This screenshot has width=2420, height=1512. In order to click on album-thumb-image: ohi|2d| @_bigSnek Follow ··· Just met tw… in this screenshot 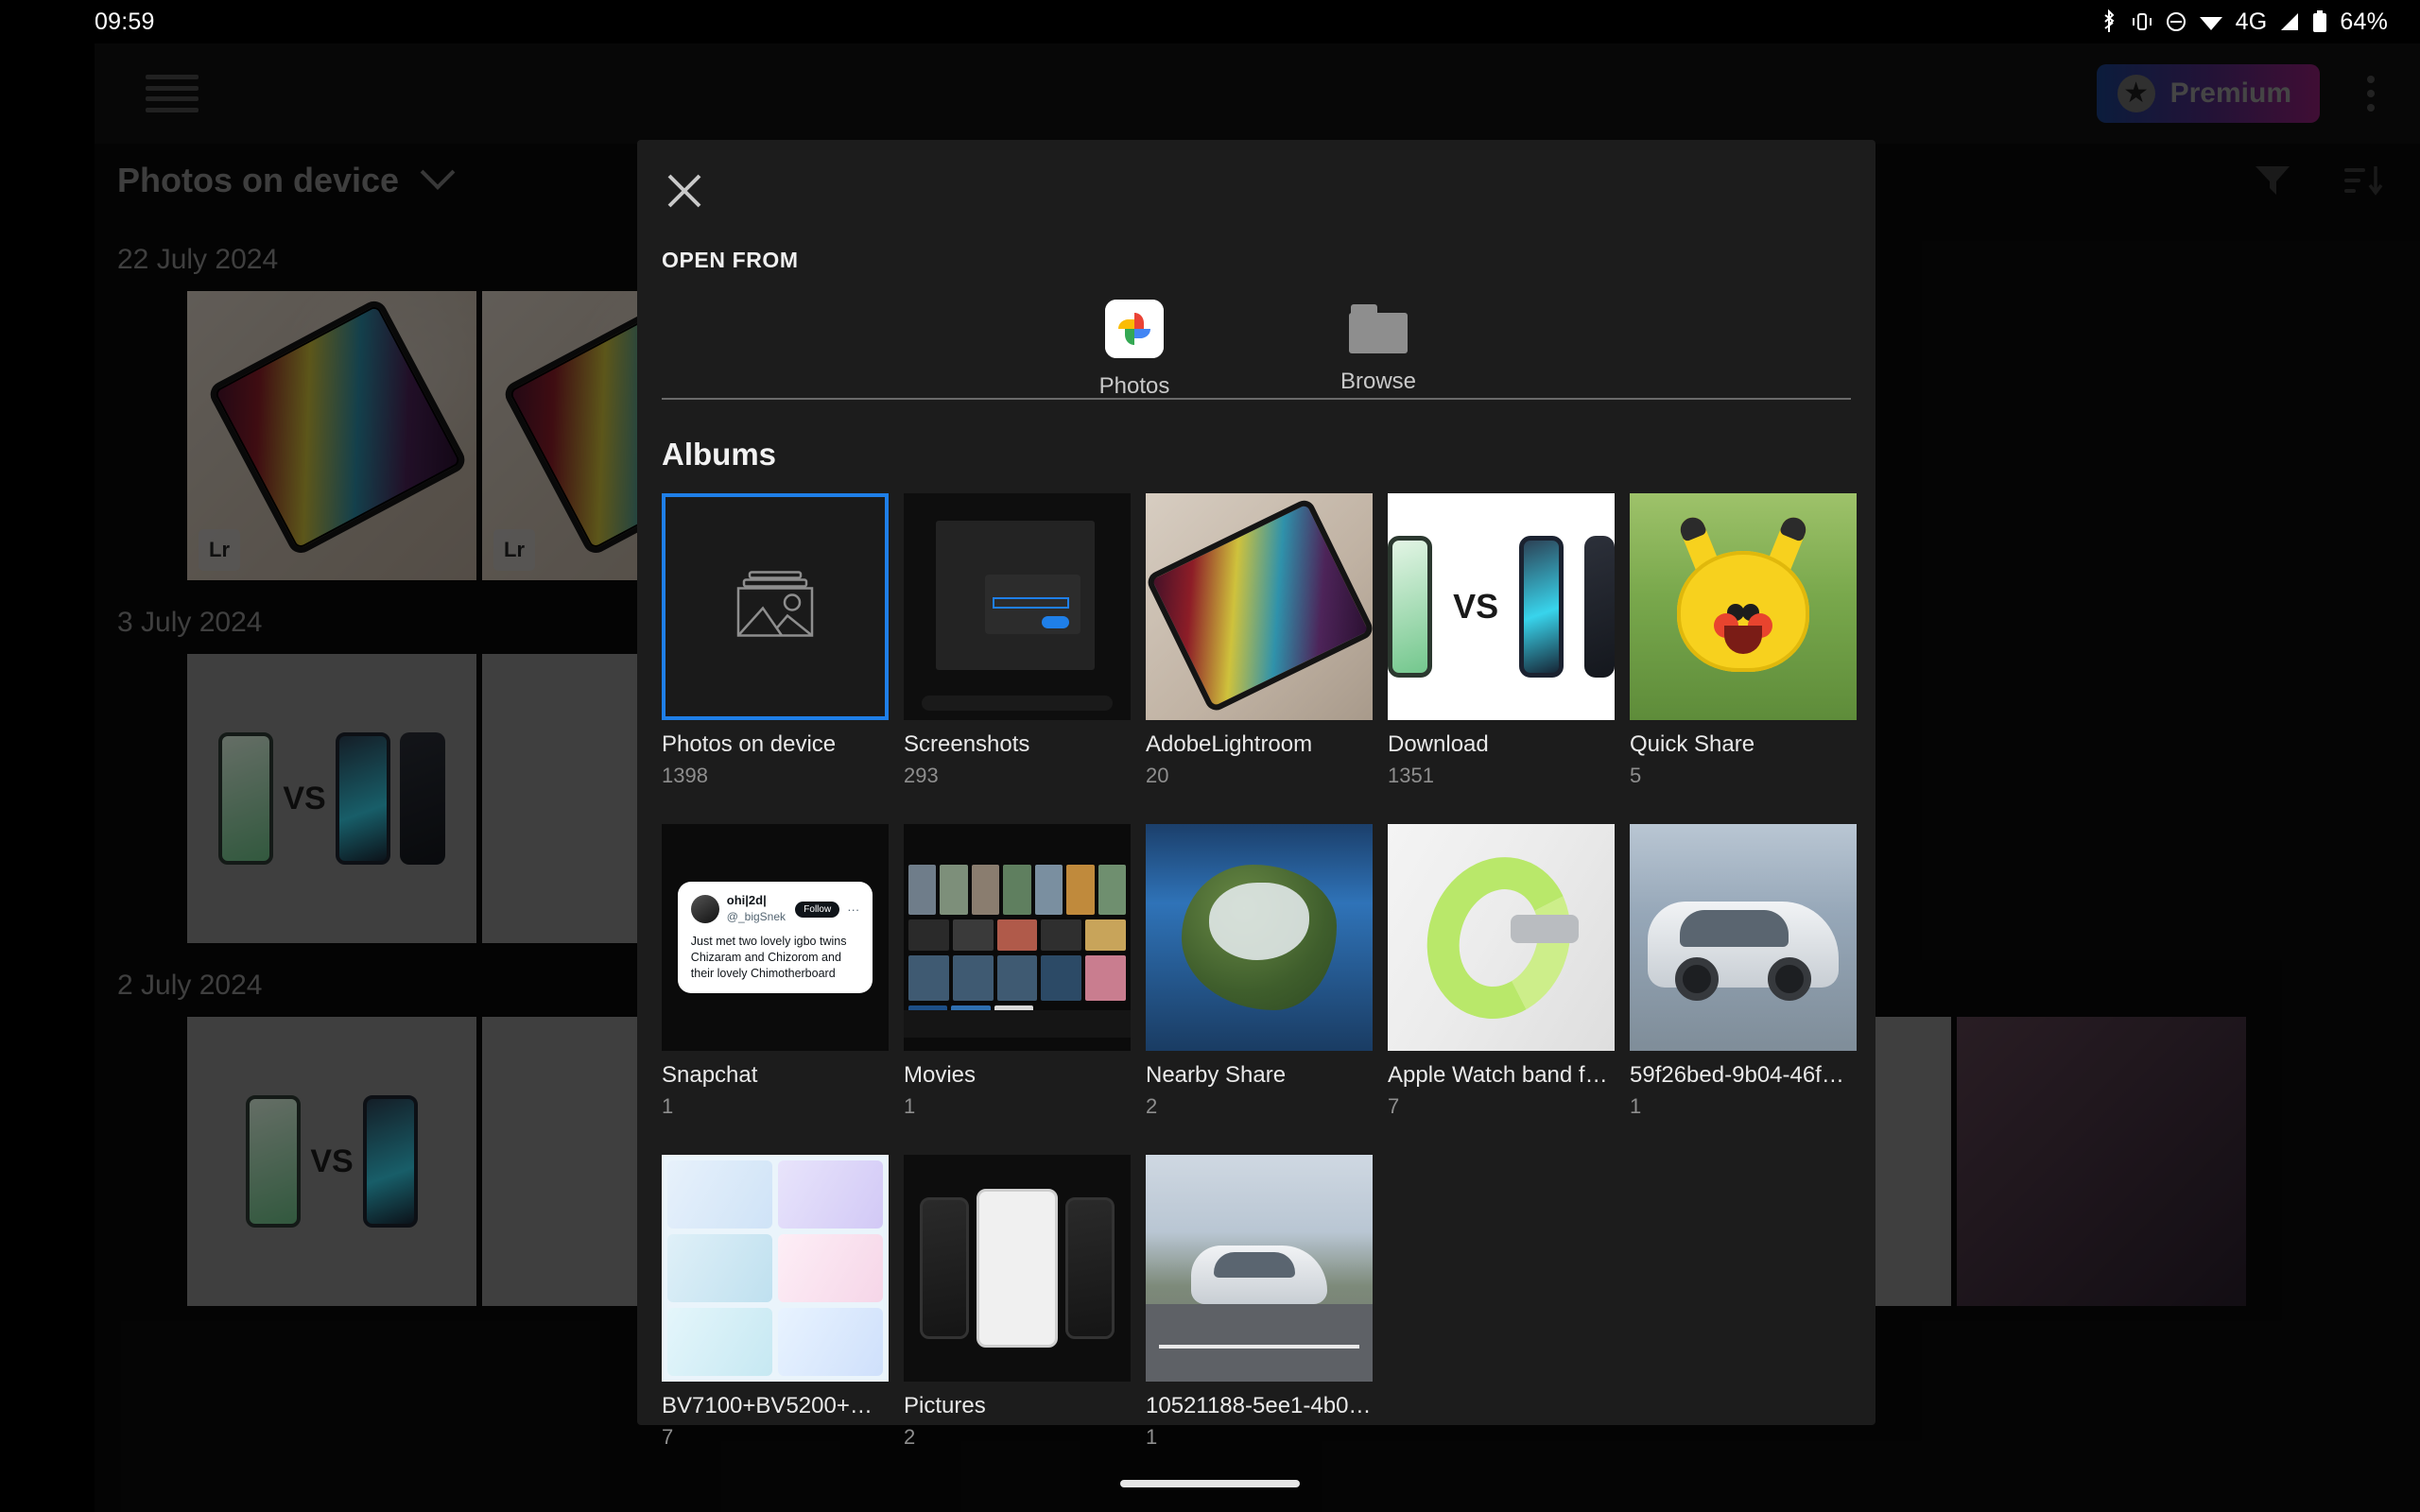, I will do `click(775, 937)`.